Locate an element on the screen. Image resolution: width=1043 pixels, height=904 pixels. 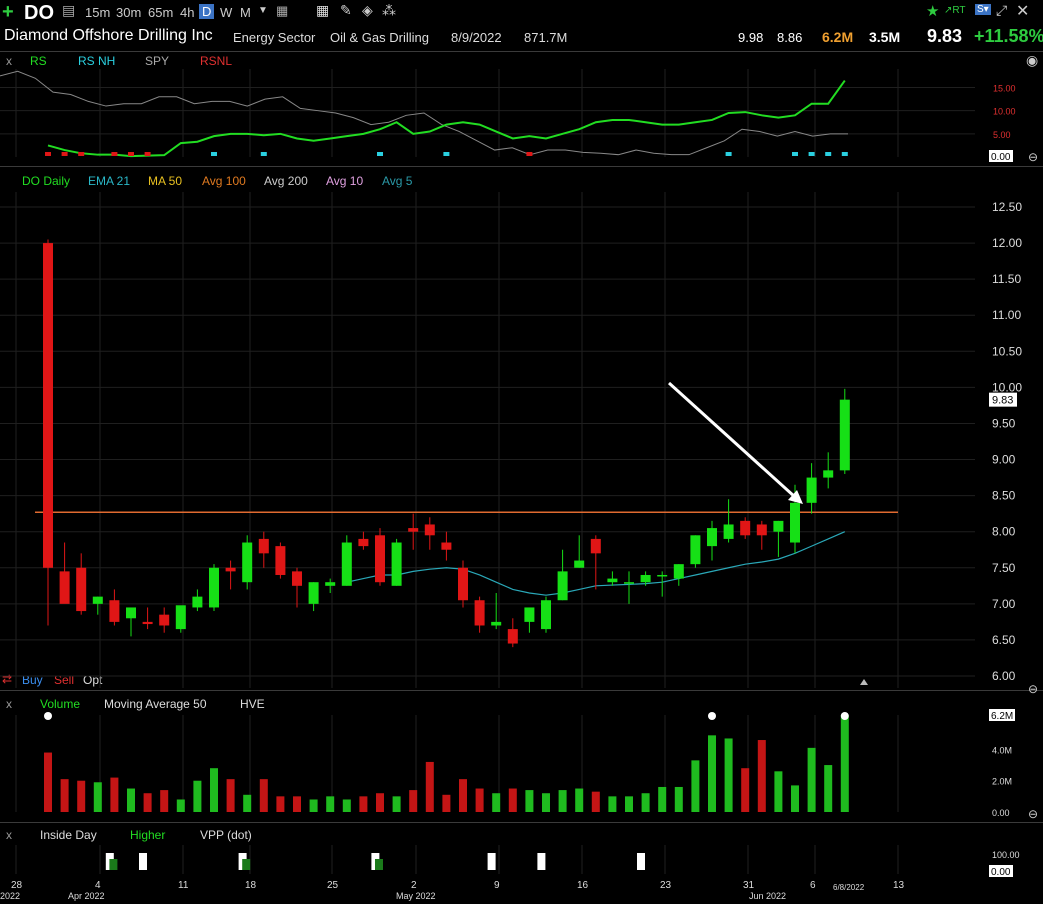
collapse-icon: ⊖ is located at coordinates (1033, 157).